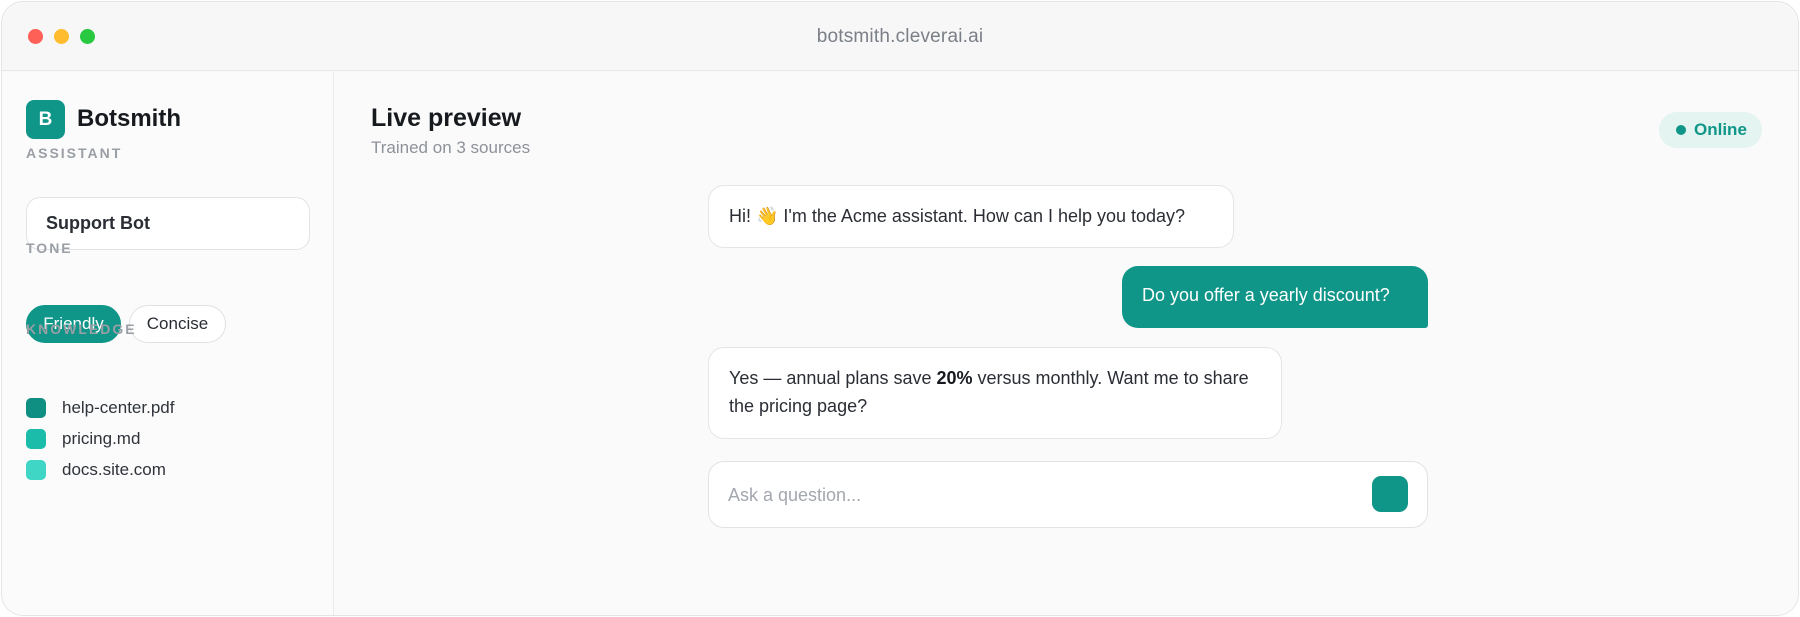  I want to click on message-composer, so click(1068, 494).